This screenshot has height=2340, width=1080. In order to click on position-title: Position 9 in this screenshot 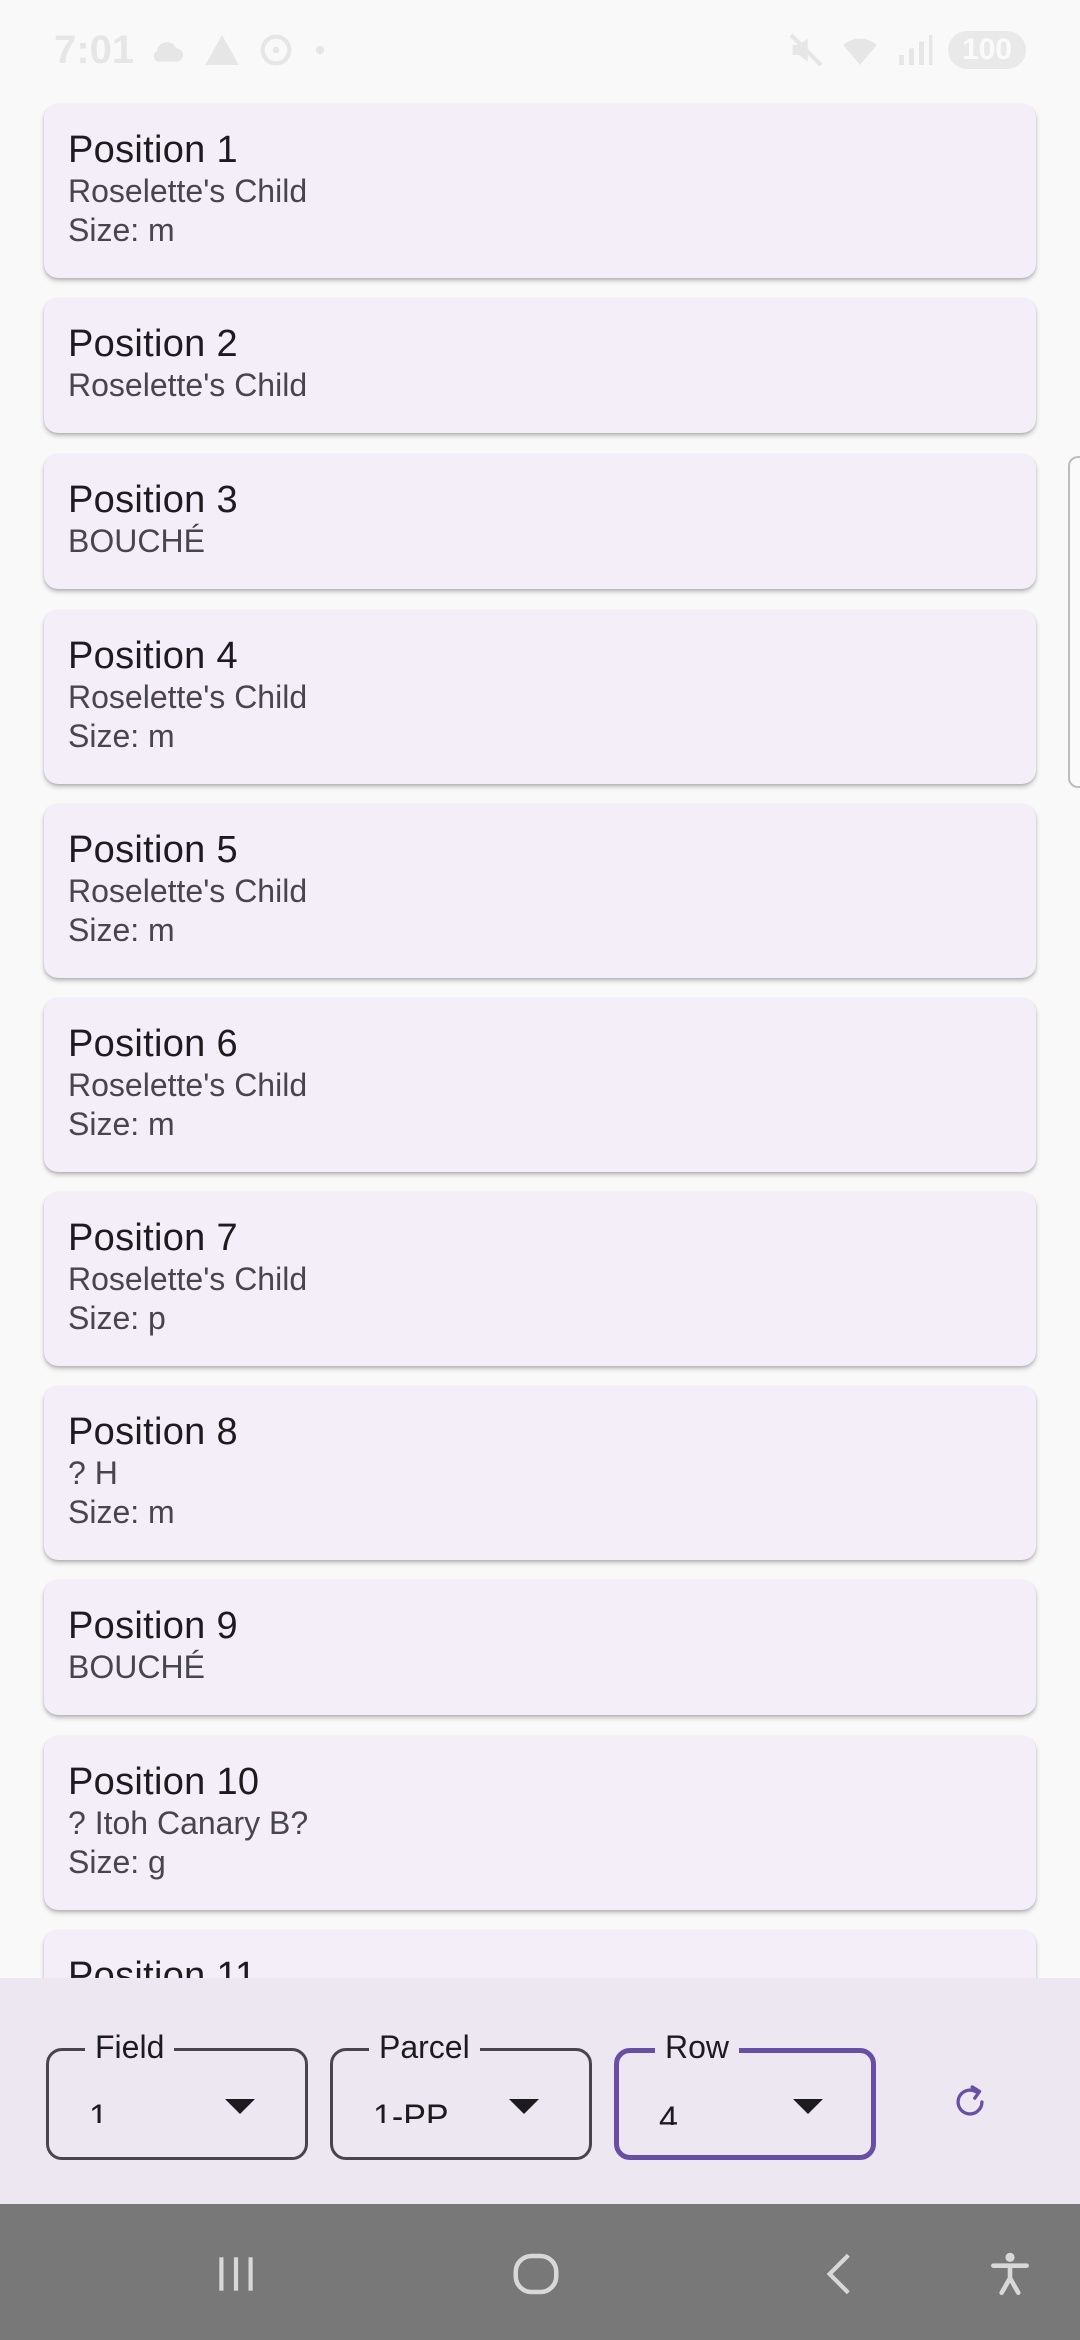, I will do `click(153, 1626)`.